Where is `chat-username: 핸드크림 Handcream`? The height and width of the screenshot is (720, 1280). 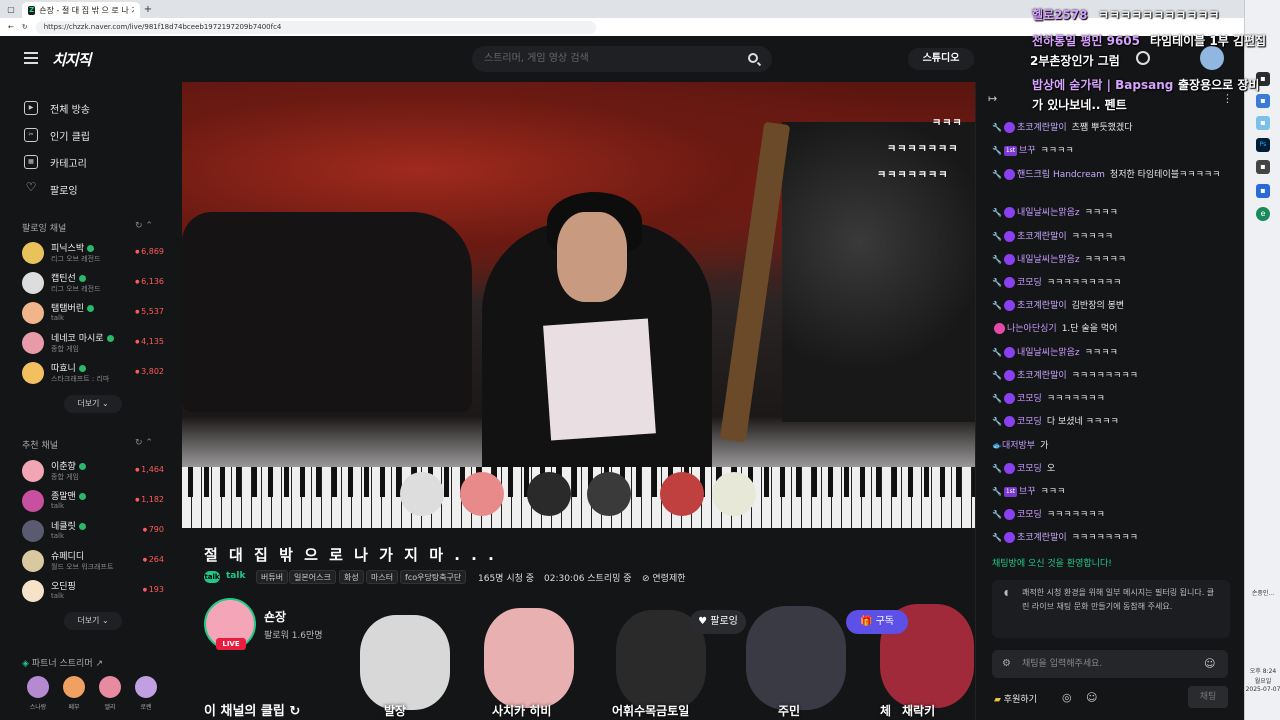
chat-username: 핸드크림 Handcream is located at coordinates (1061, 175).